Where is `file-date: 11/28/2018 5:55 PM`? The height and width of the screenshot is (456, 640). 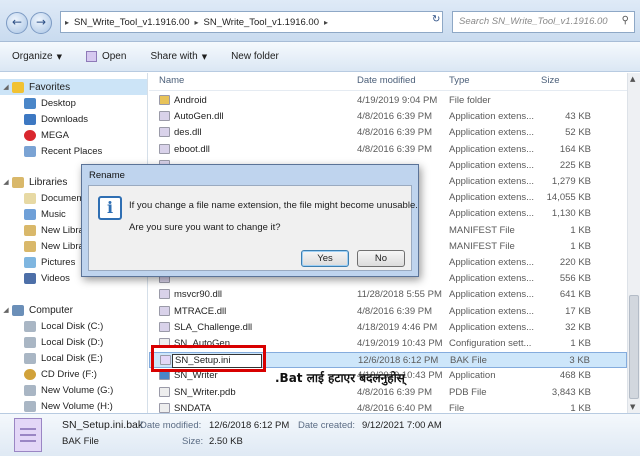
file-date: 11/28/2018 5:55 PM is located at coordinates (399, 295).